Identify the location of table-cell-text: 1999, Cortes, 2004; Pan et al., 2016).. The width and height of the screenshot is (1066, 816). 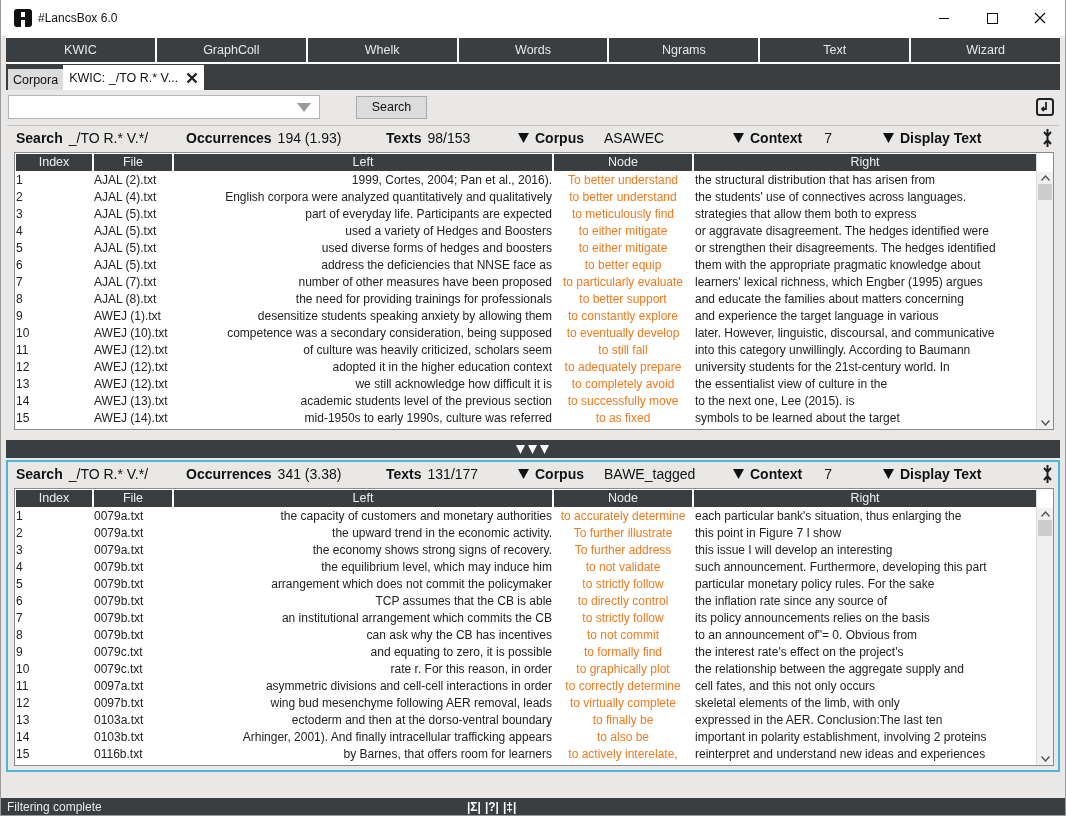
(451, 180).